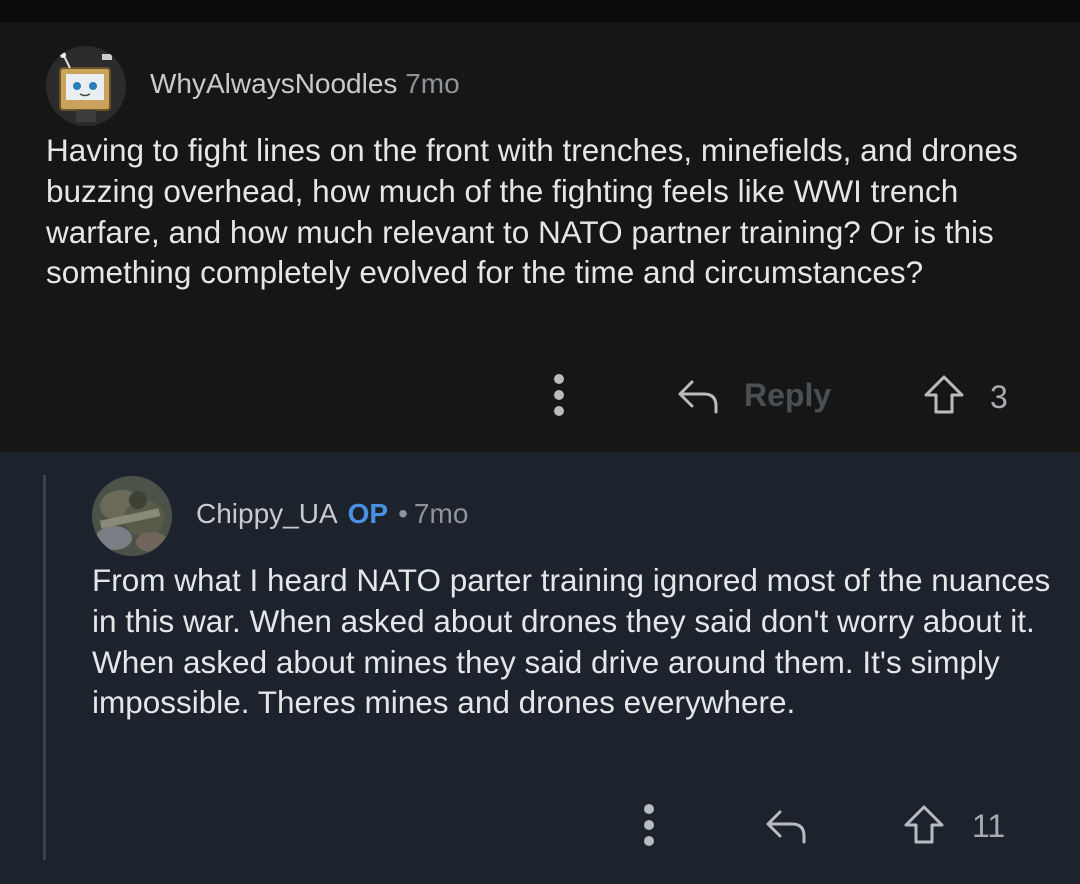  I want to click on user-avatar-icon, so click(86, 86).